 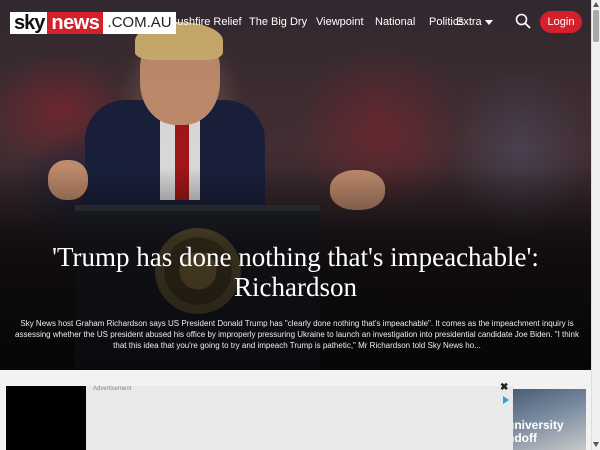 What do you see at coordinates (561, 22) in the screenshot?
I see `login-button: Login` at bounding box center [561, 22].